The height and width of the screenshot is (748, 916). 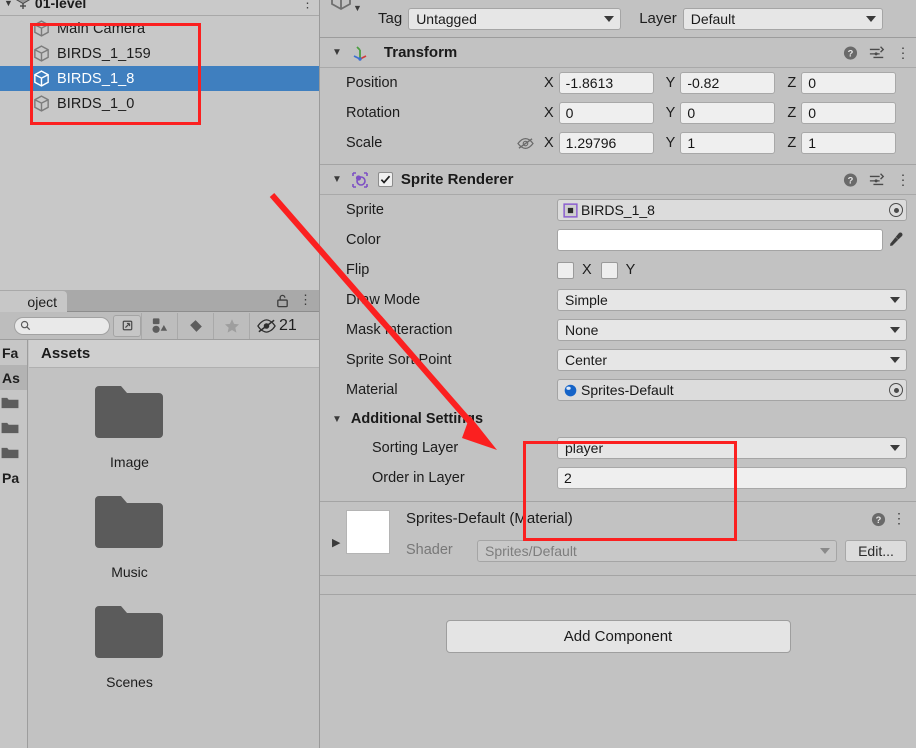 What do you see at coordinates (305, 300) in the screenshot?
I see `project-more-menu-icon: ⋮` at bounding box center [305, 300].